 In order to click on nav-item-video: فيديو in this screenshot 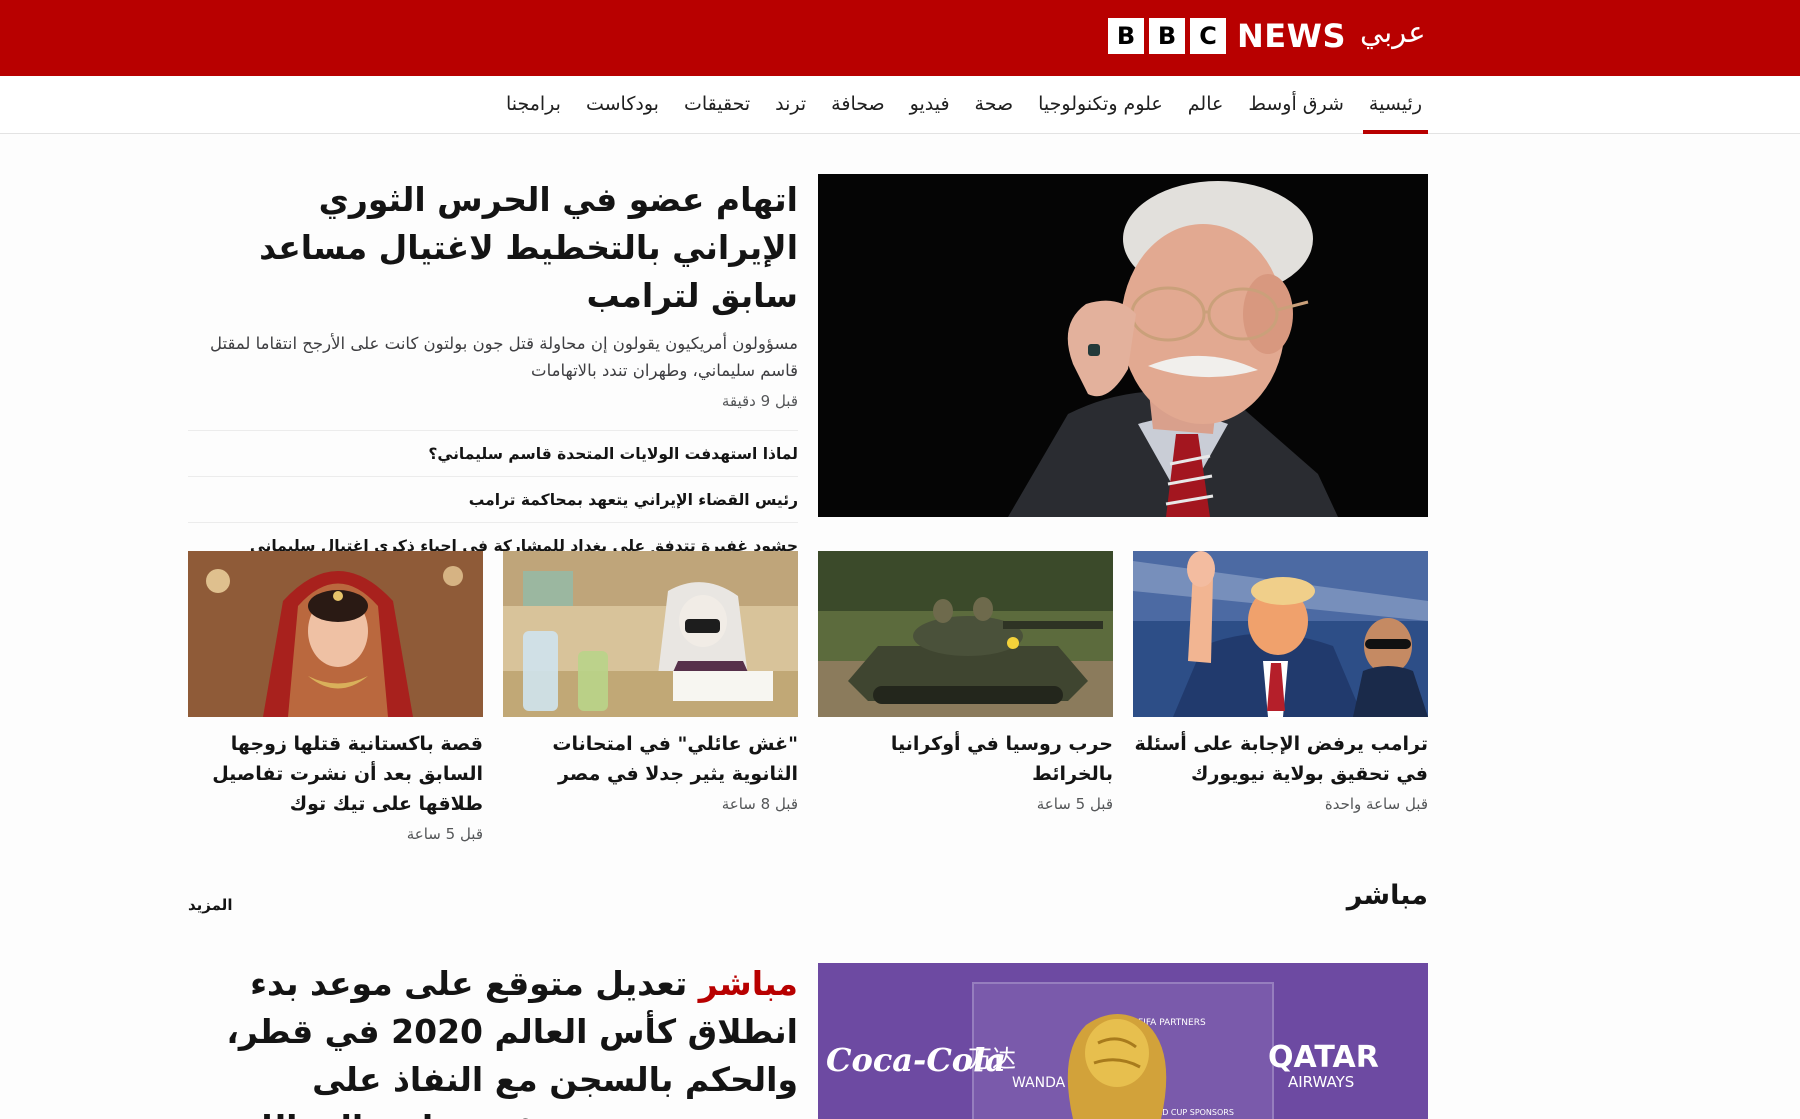, I will do `click(930, 105)`.